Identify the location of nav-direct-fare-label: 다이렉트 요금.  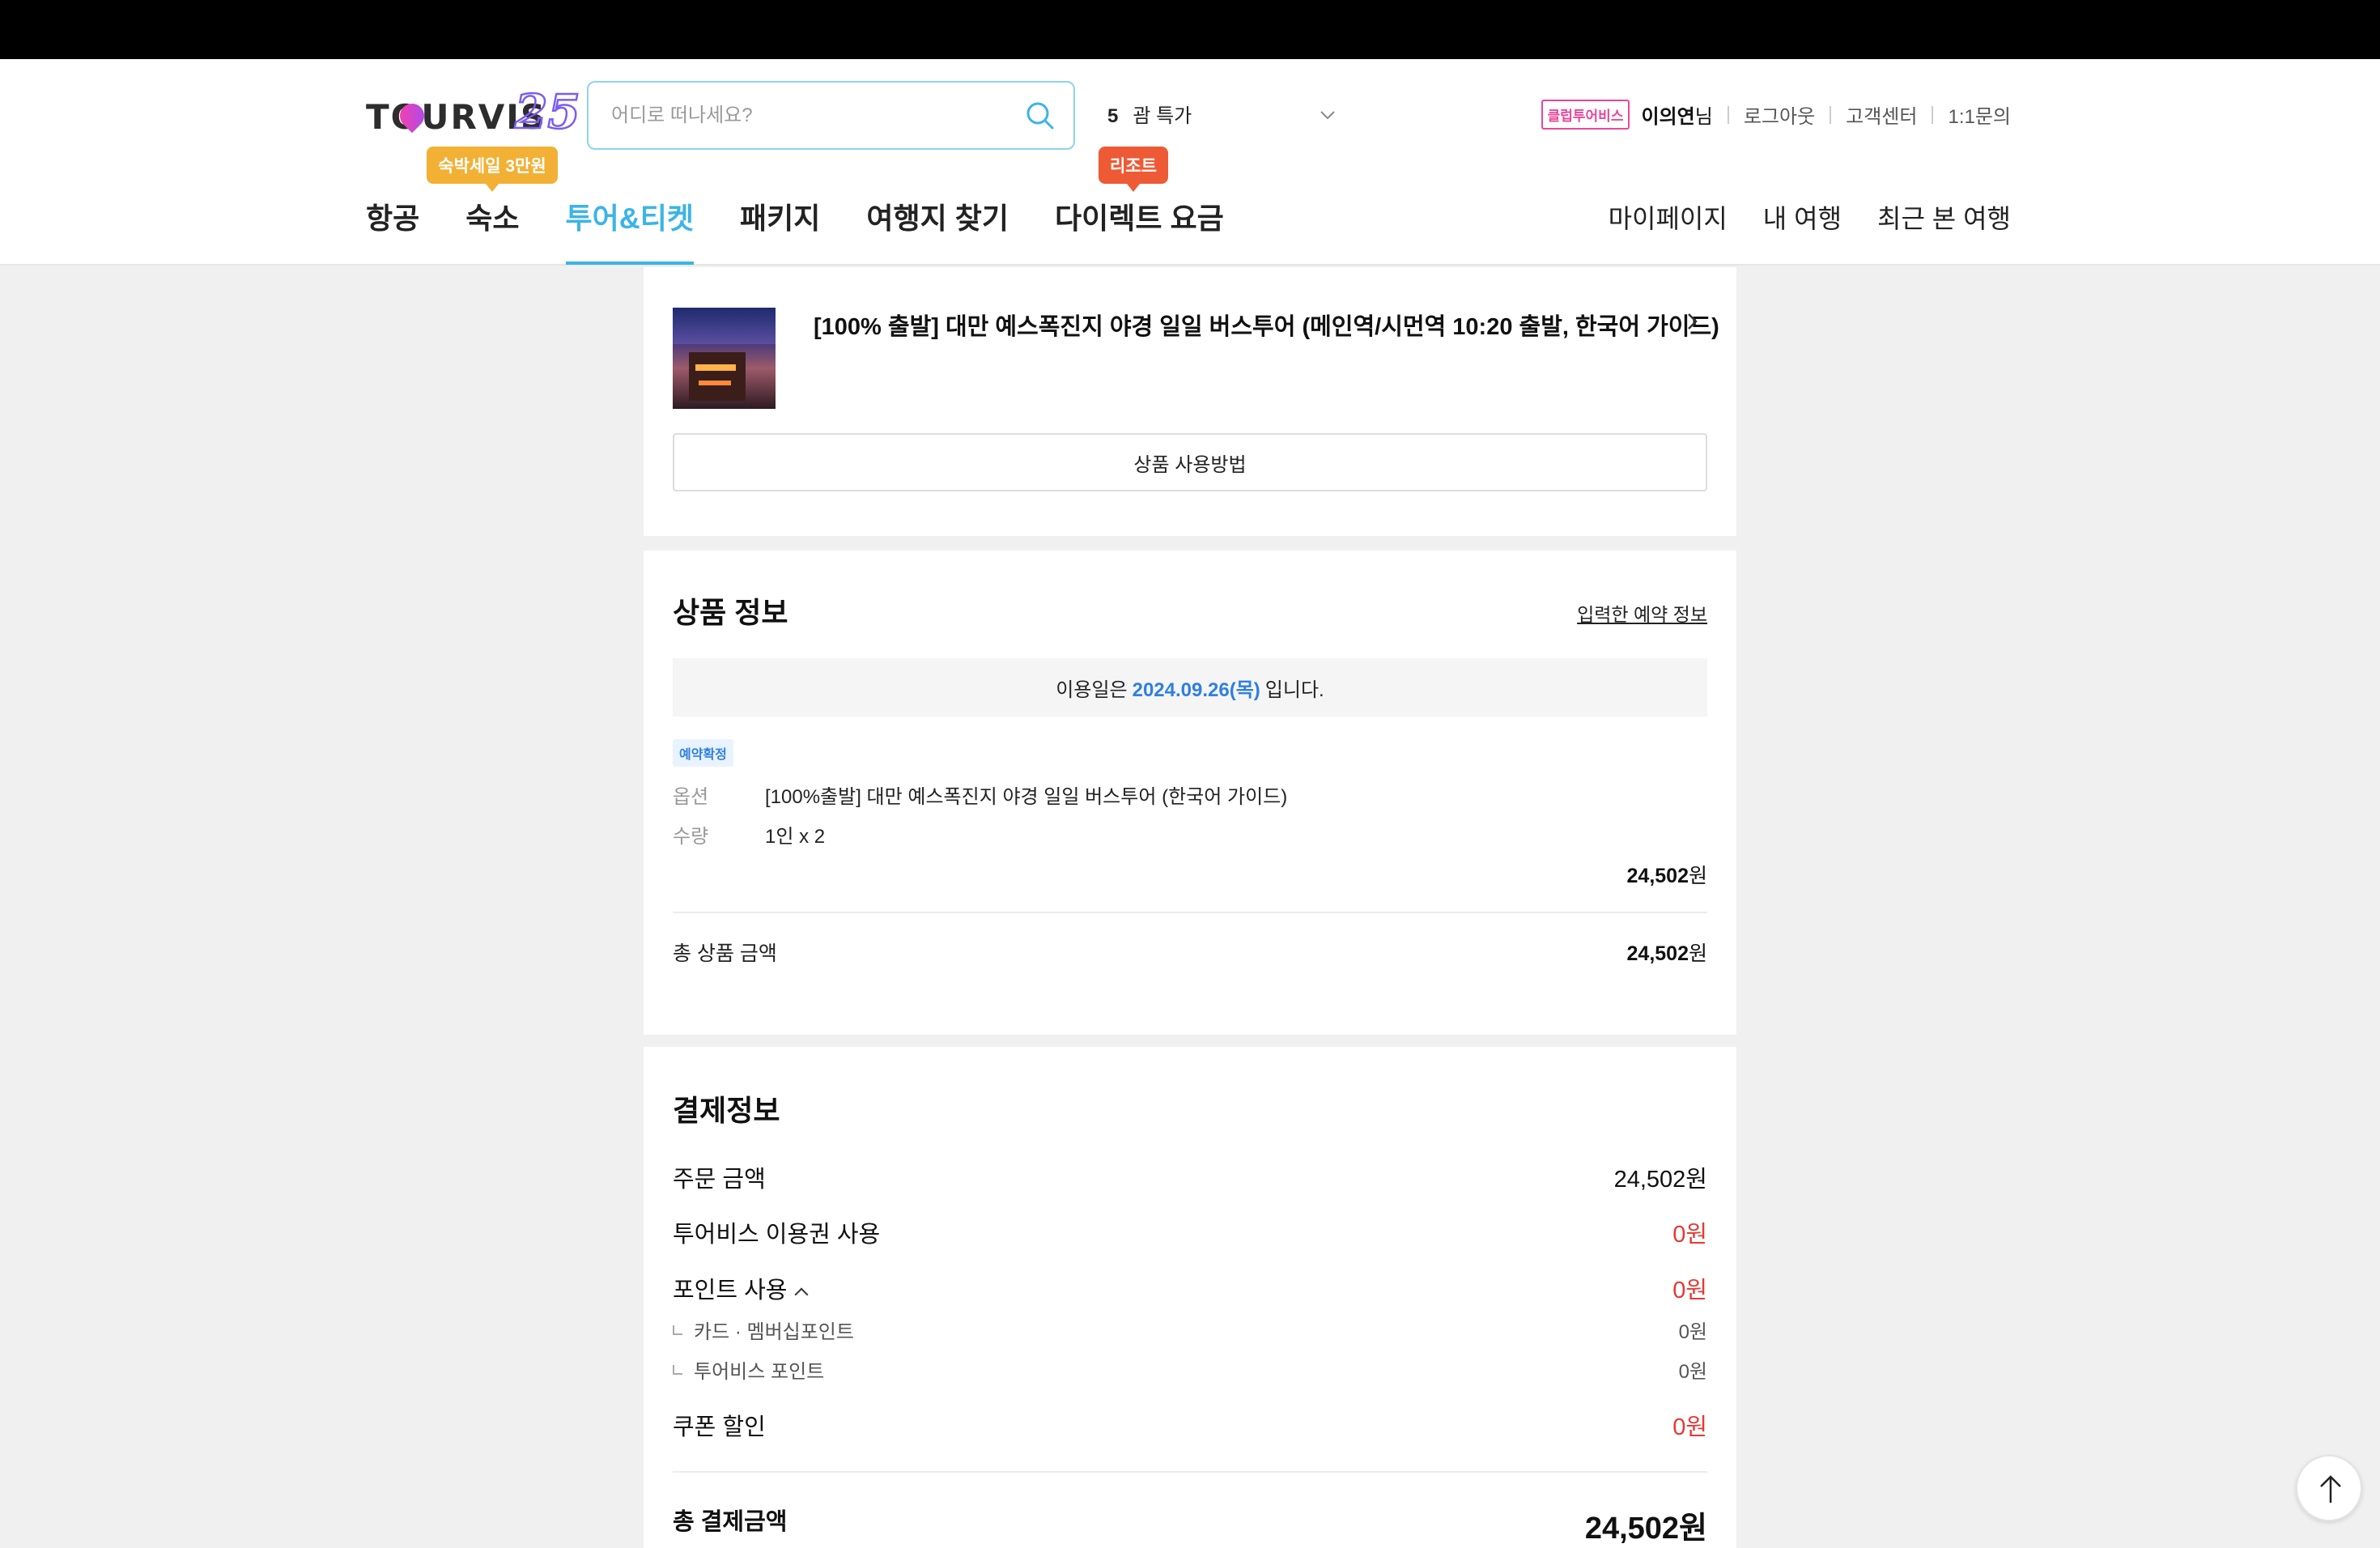
(1139, 219).